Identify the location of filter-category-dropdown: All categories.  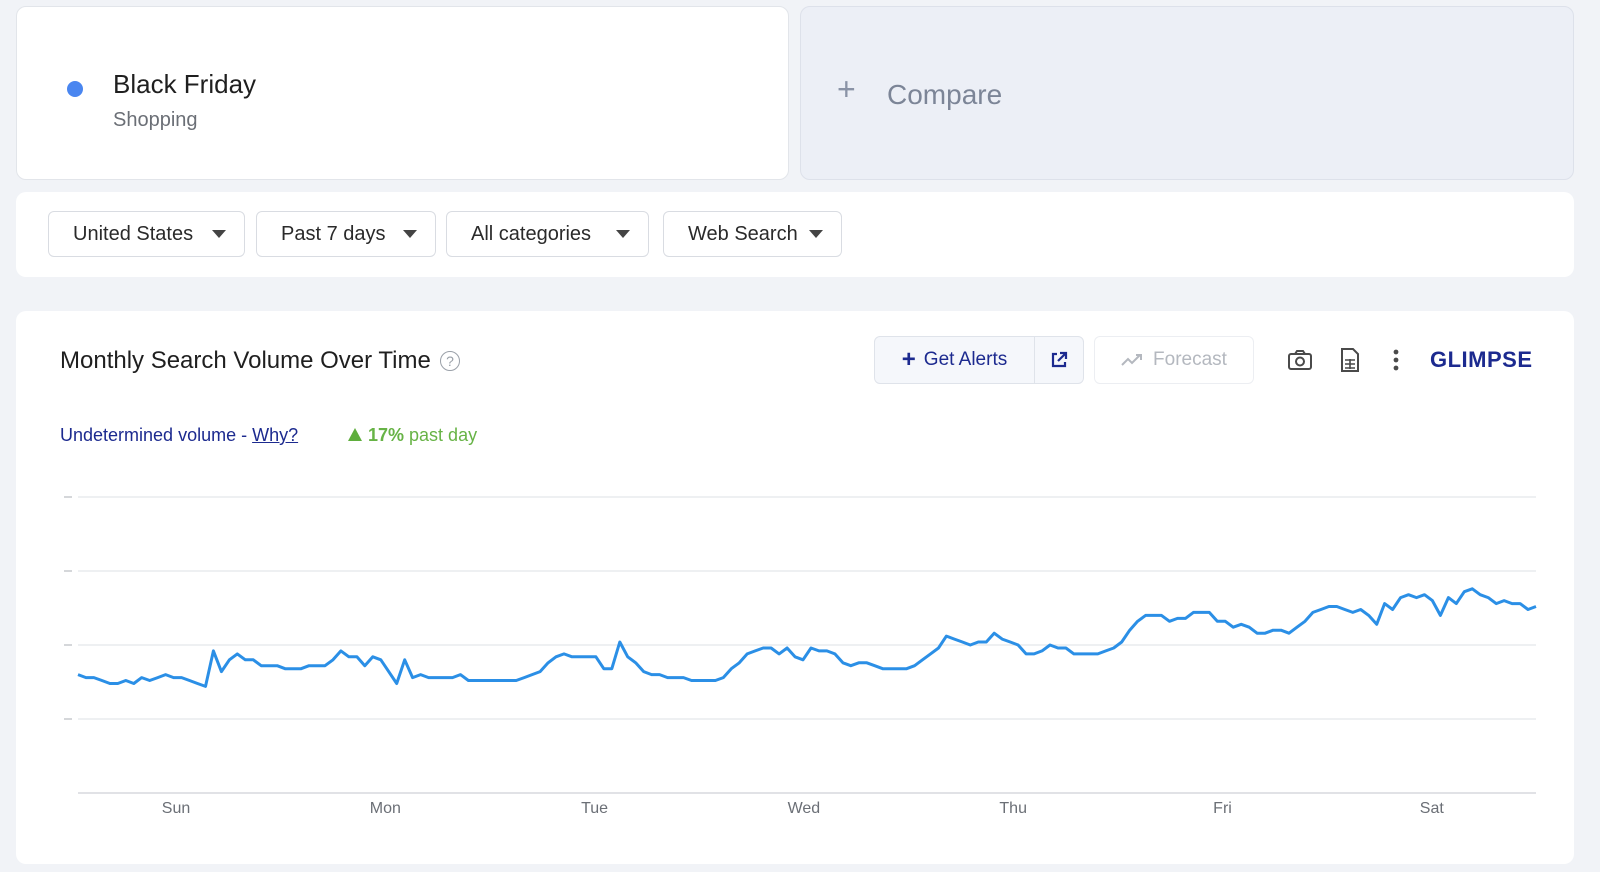
(547, 234).